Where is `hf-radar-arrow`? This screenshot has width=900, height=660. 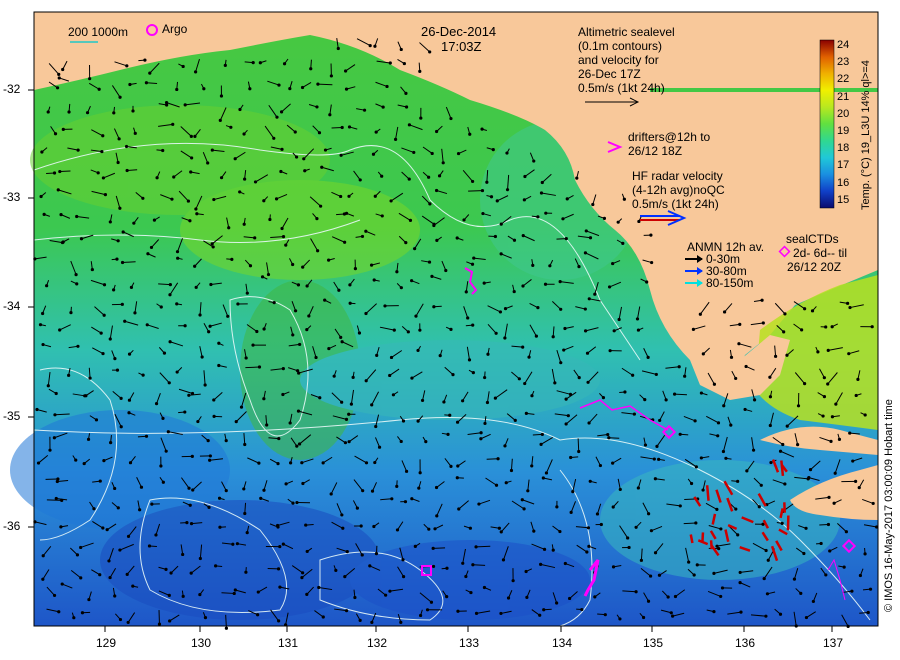 hf-radar-arrow is located at coordinates (782, 468).